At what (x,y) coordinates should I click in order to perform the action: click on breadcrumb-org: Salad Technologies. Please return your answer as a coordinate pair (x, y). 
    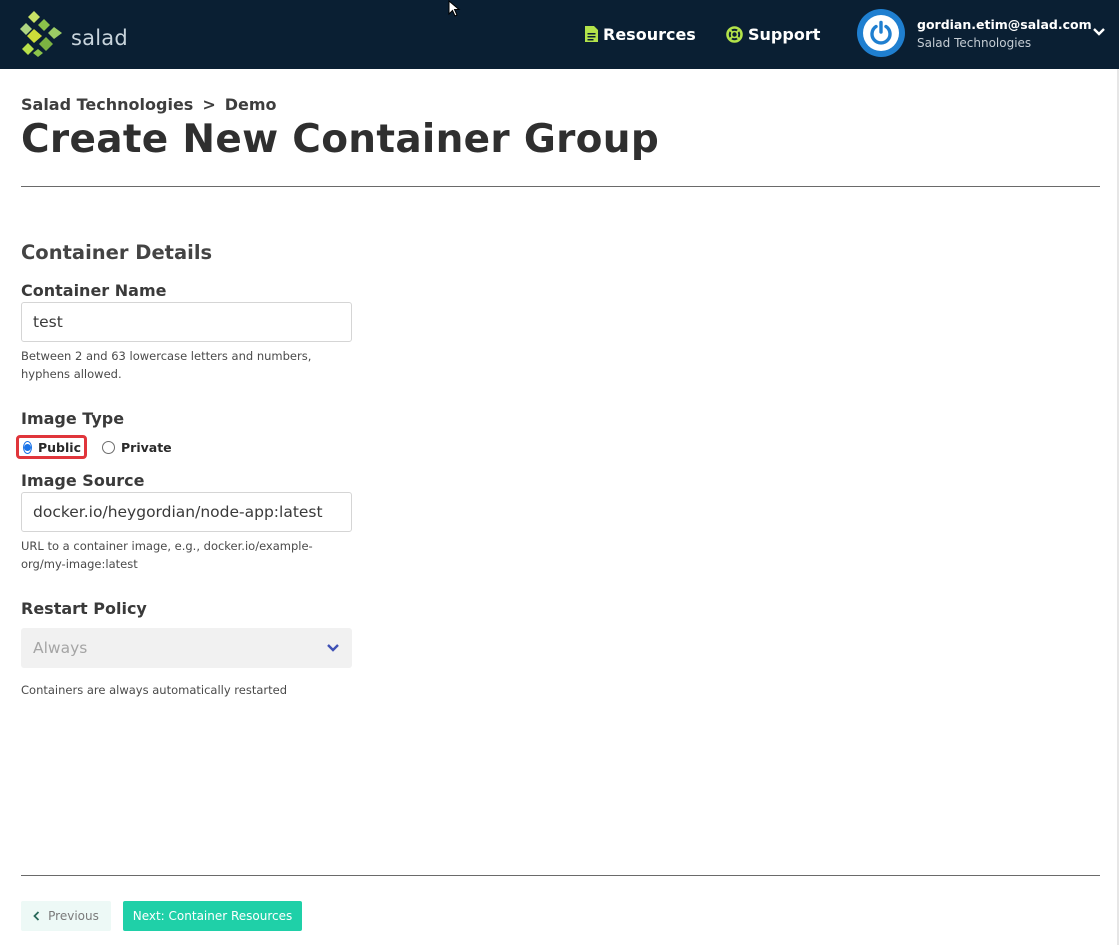
    Looking at the image, I should click on (107, 104).